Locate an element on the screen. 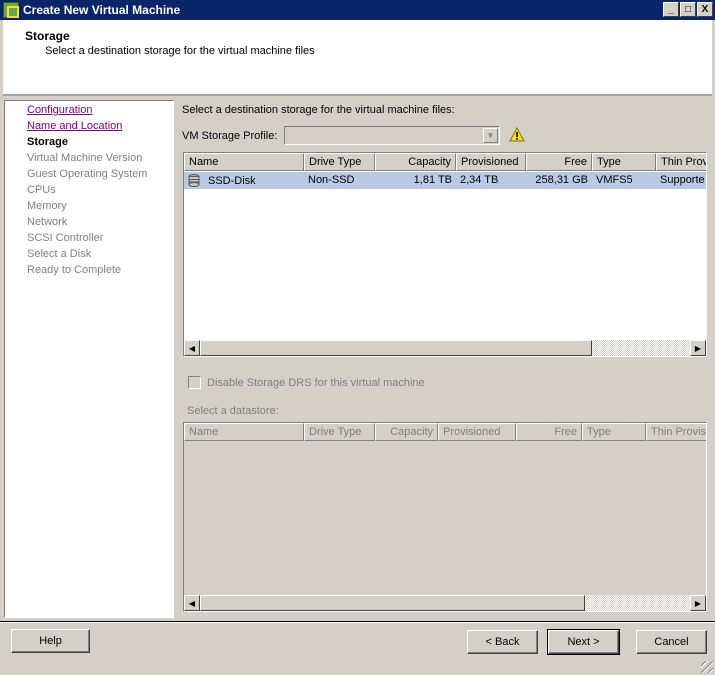 This screenshot has height=675, width=715. step-storage: Storage is located at coordinates (47, 142).